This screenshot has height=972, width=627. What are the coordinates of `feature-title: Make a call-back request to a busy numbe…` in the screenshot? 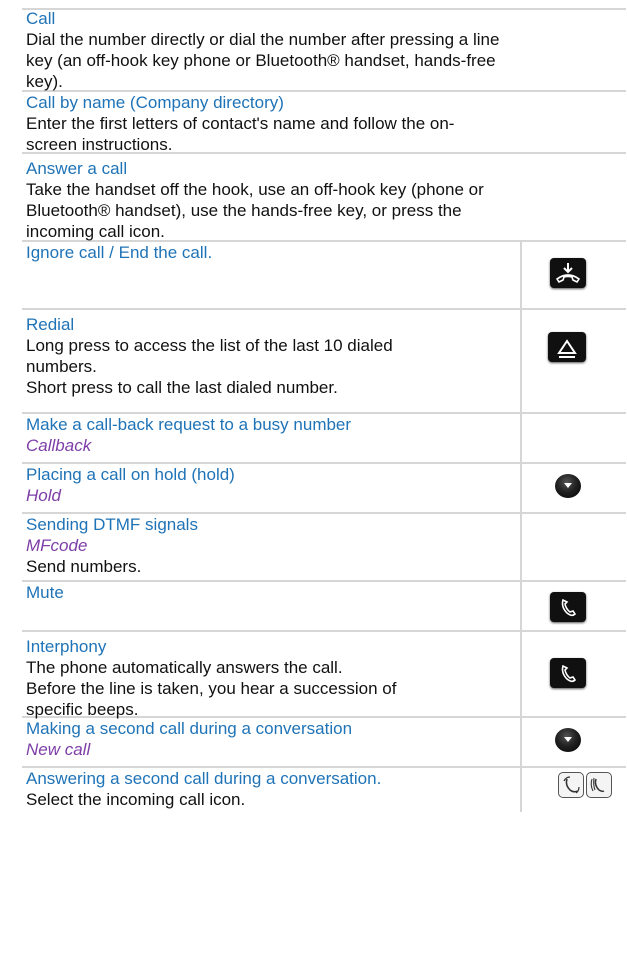 It's located at (189, 424).